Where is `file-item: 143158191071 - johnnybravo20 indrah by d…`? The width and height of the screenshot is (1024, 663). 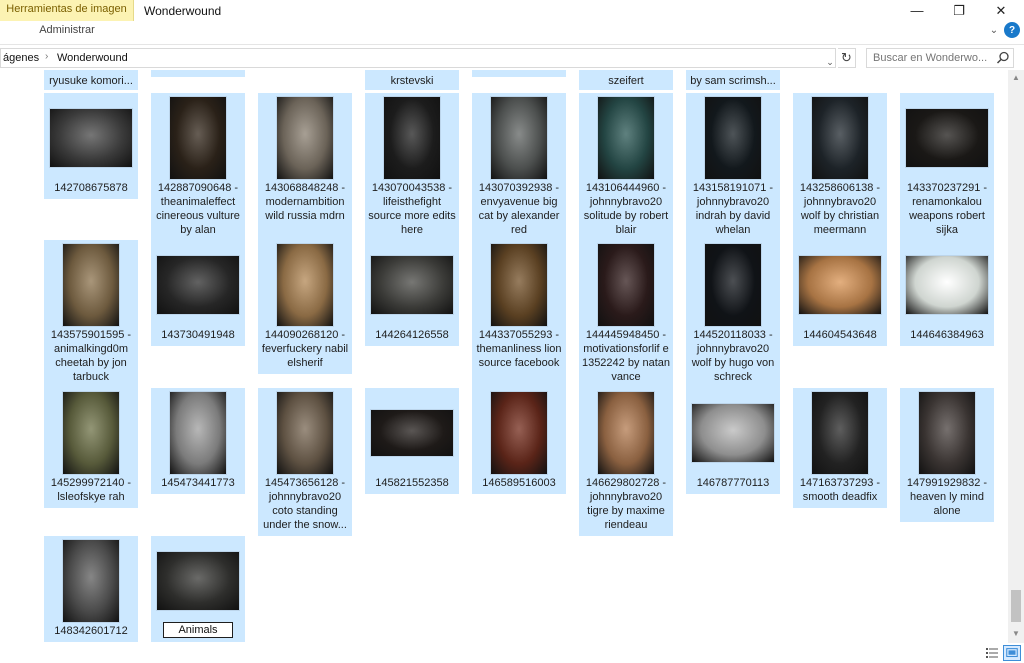
file-item: 143158191071 - johnnybravo20 indrah by d… is located at coordinates (733, 167).